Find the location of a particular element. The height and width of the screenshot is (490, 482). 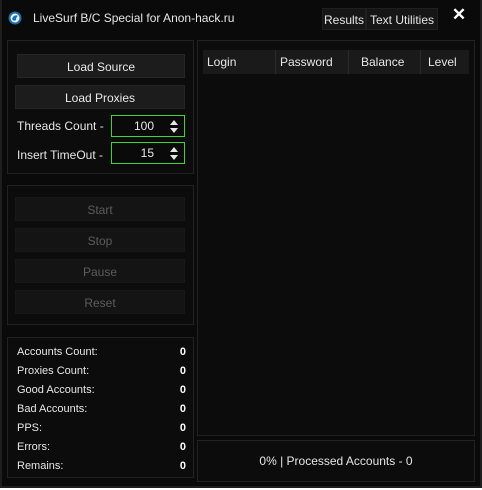

pause-button: Pause is located at coordinates (100, 271).